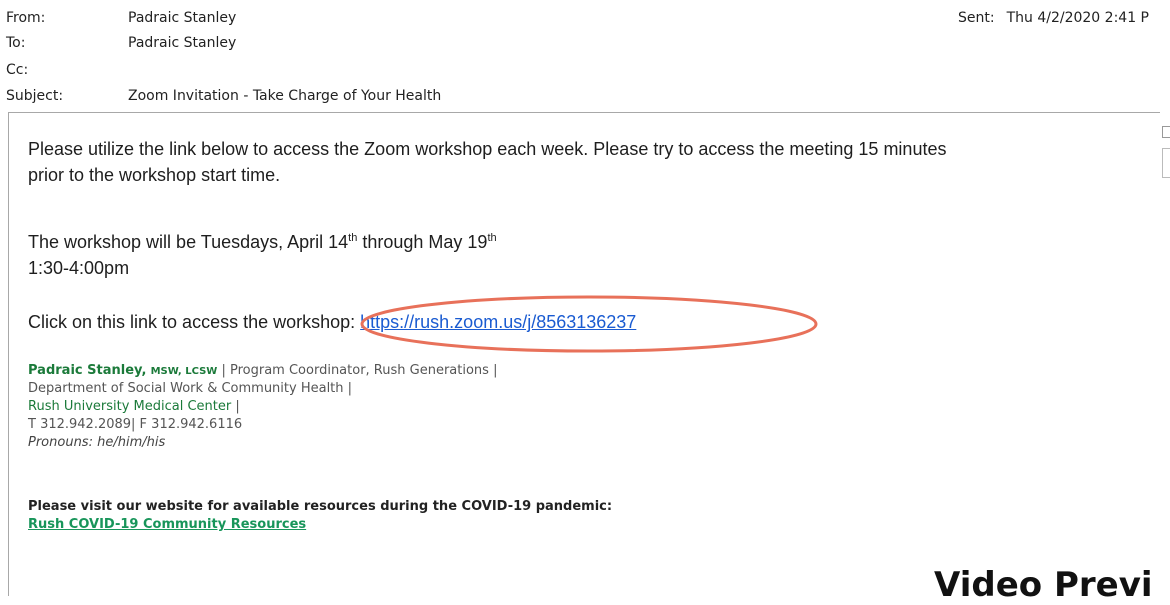 The width and height of the screenshot is (1170, 605). I want to click on signature-credentials: MSW, LCSW, so click(184, 371).